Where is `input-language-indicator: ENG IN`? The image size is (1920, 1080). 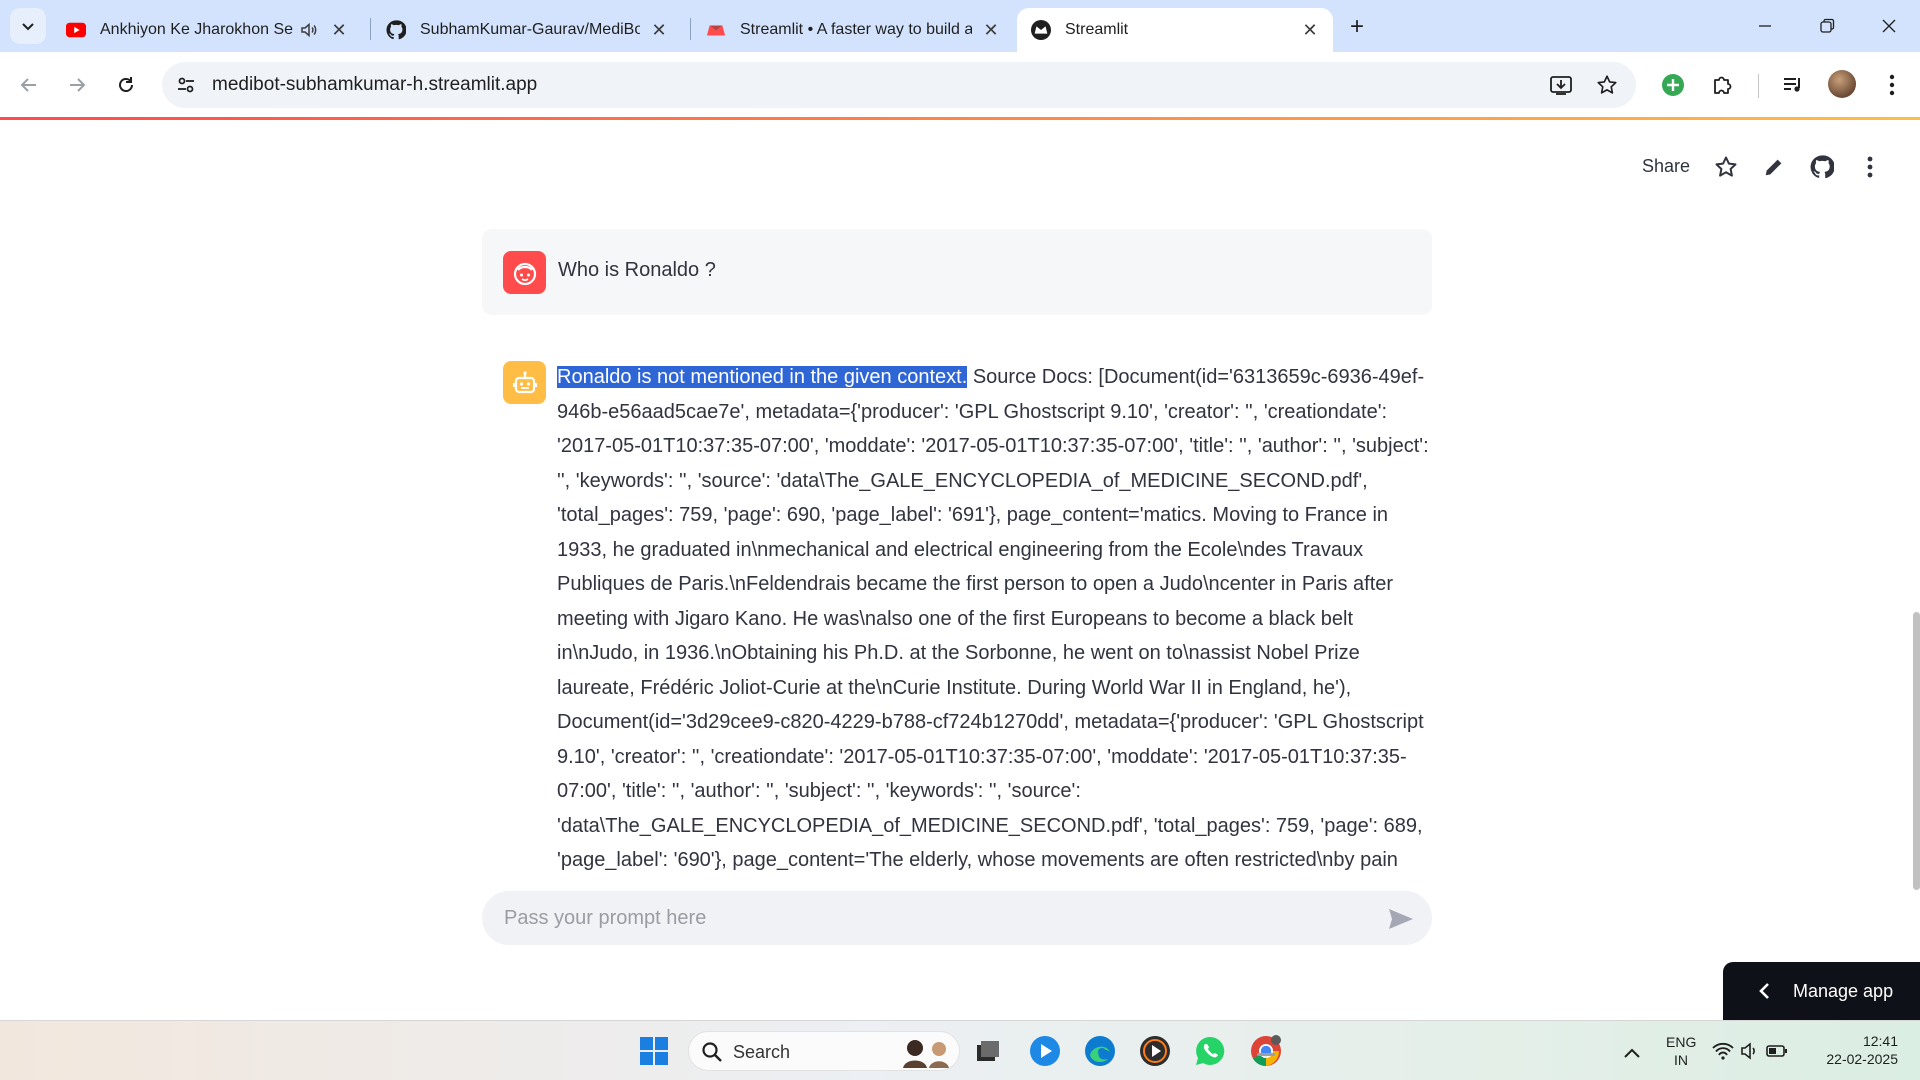 input-language-indicator: ENG IN is located at coordinates (1681, 1051).